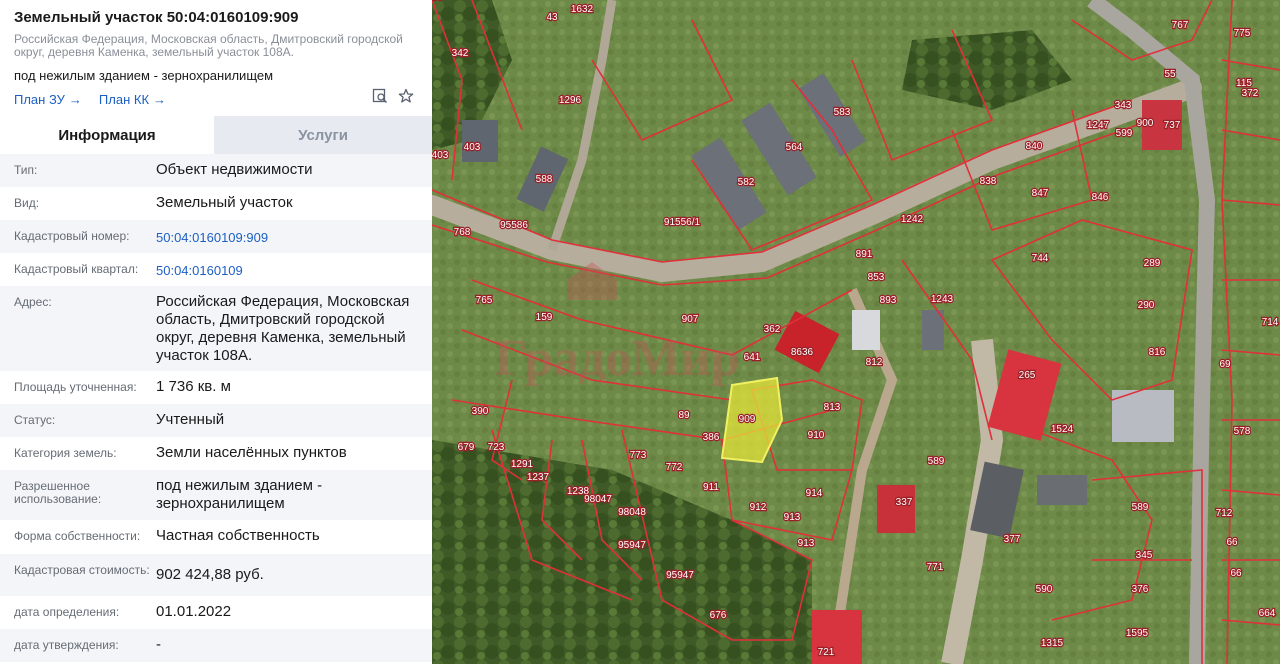 This screenshot has width=1280, height=664. I want to click on header-actions, so click(393, 96).